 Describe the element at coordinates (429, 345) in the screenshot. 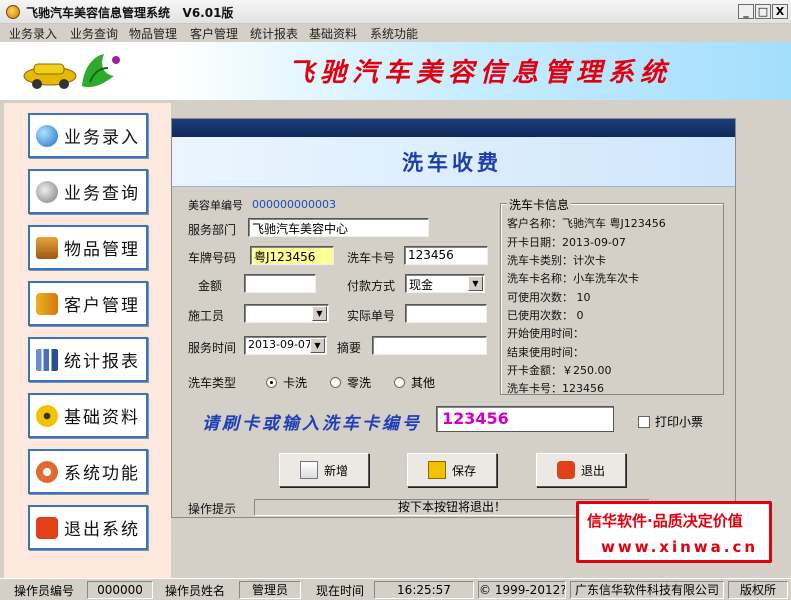

I see `memo-field` at that location.